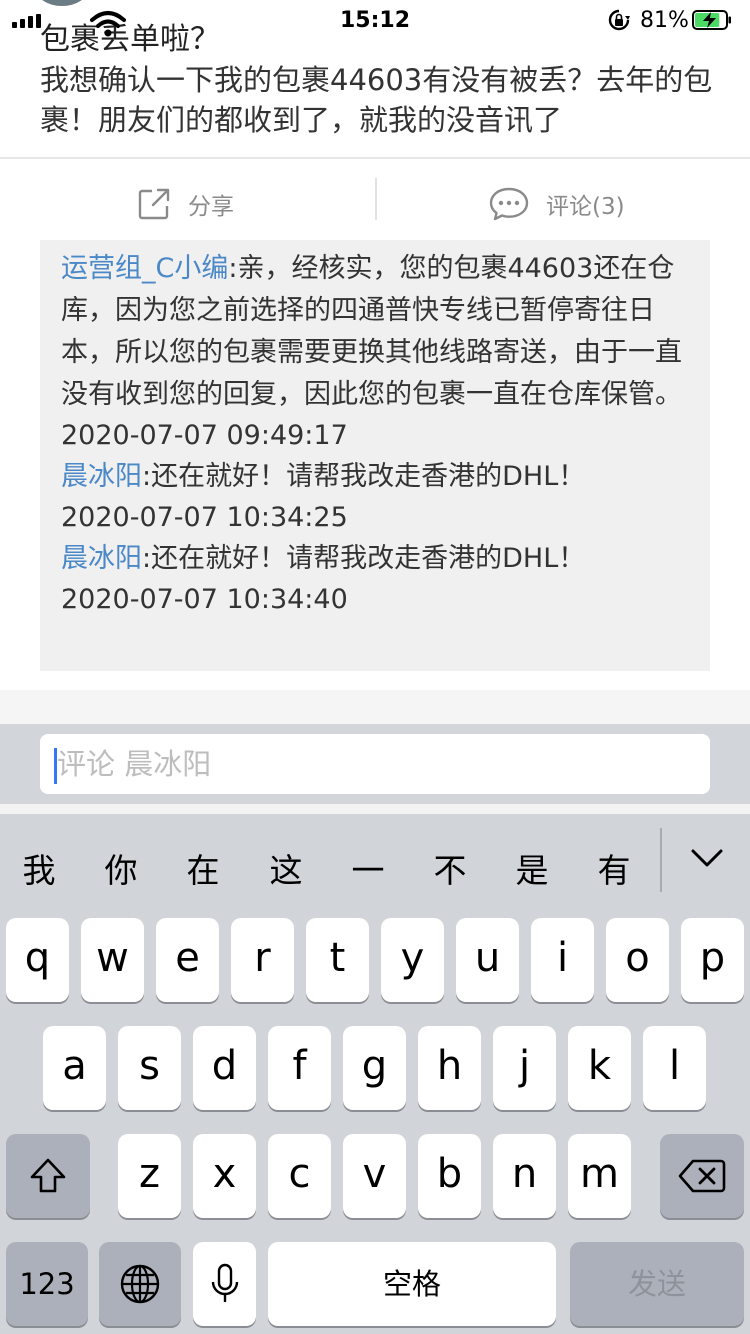 This screenshot has width=750, height=1334. What do you see at coordinates (614, 868) in the screenshot?
I see `candidate-word: 有` at bounding box center [614, 868].